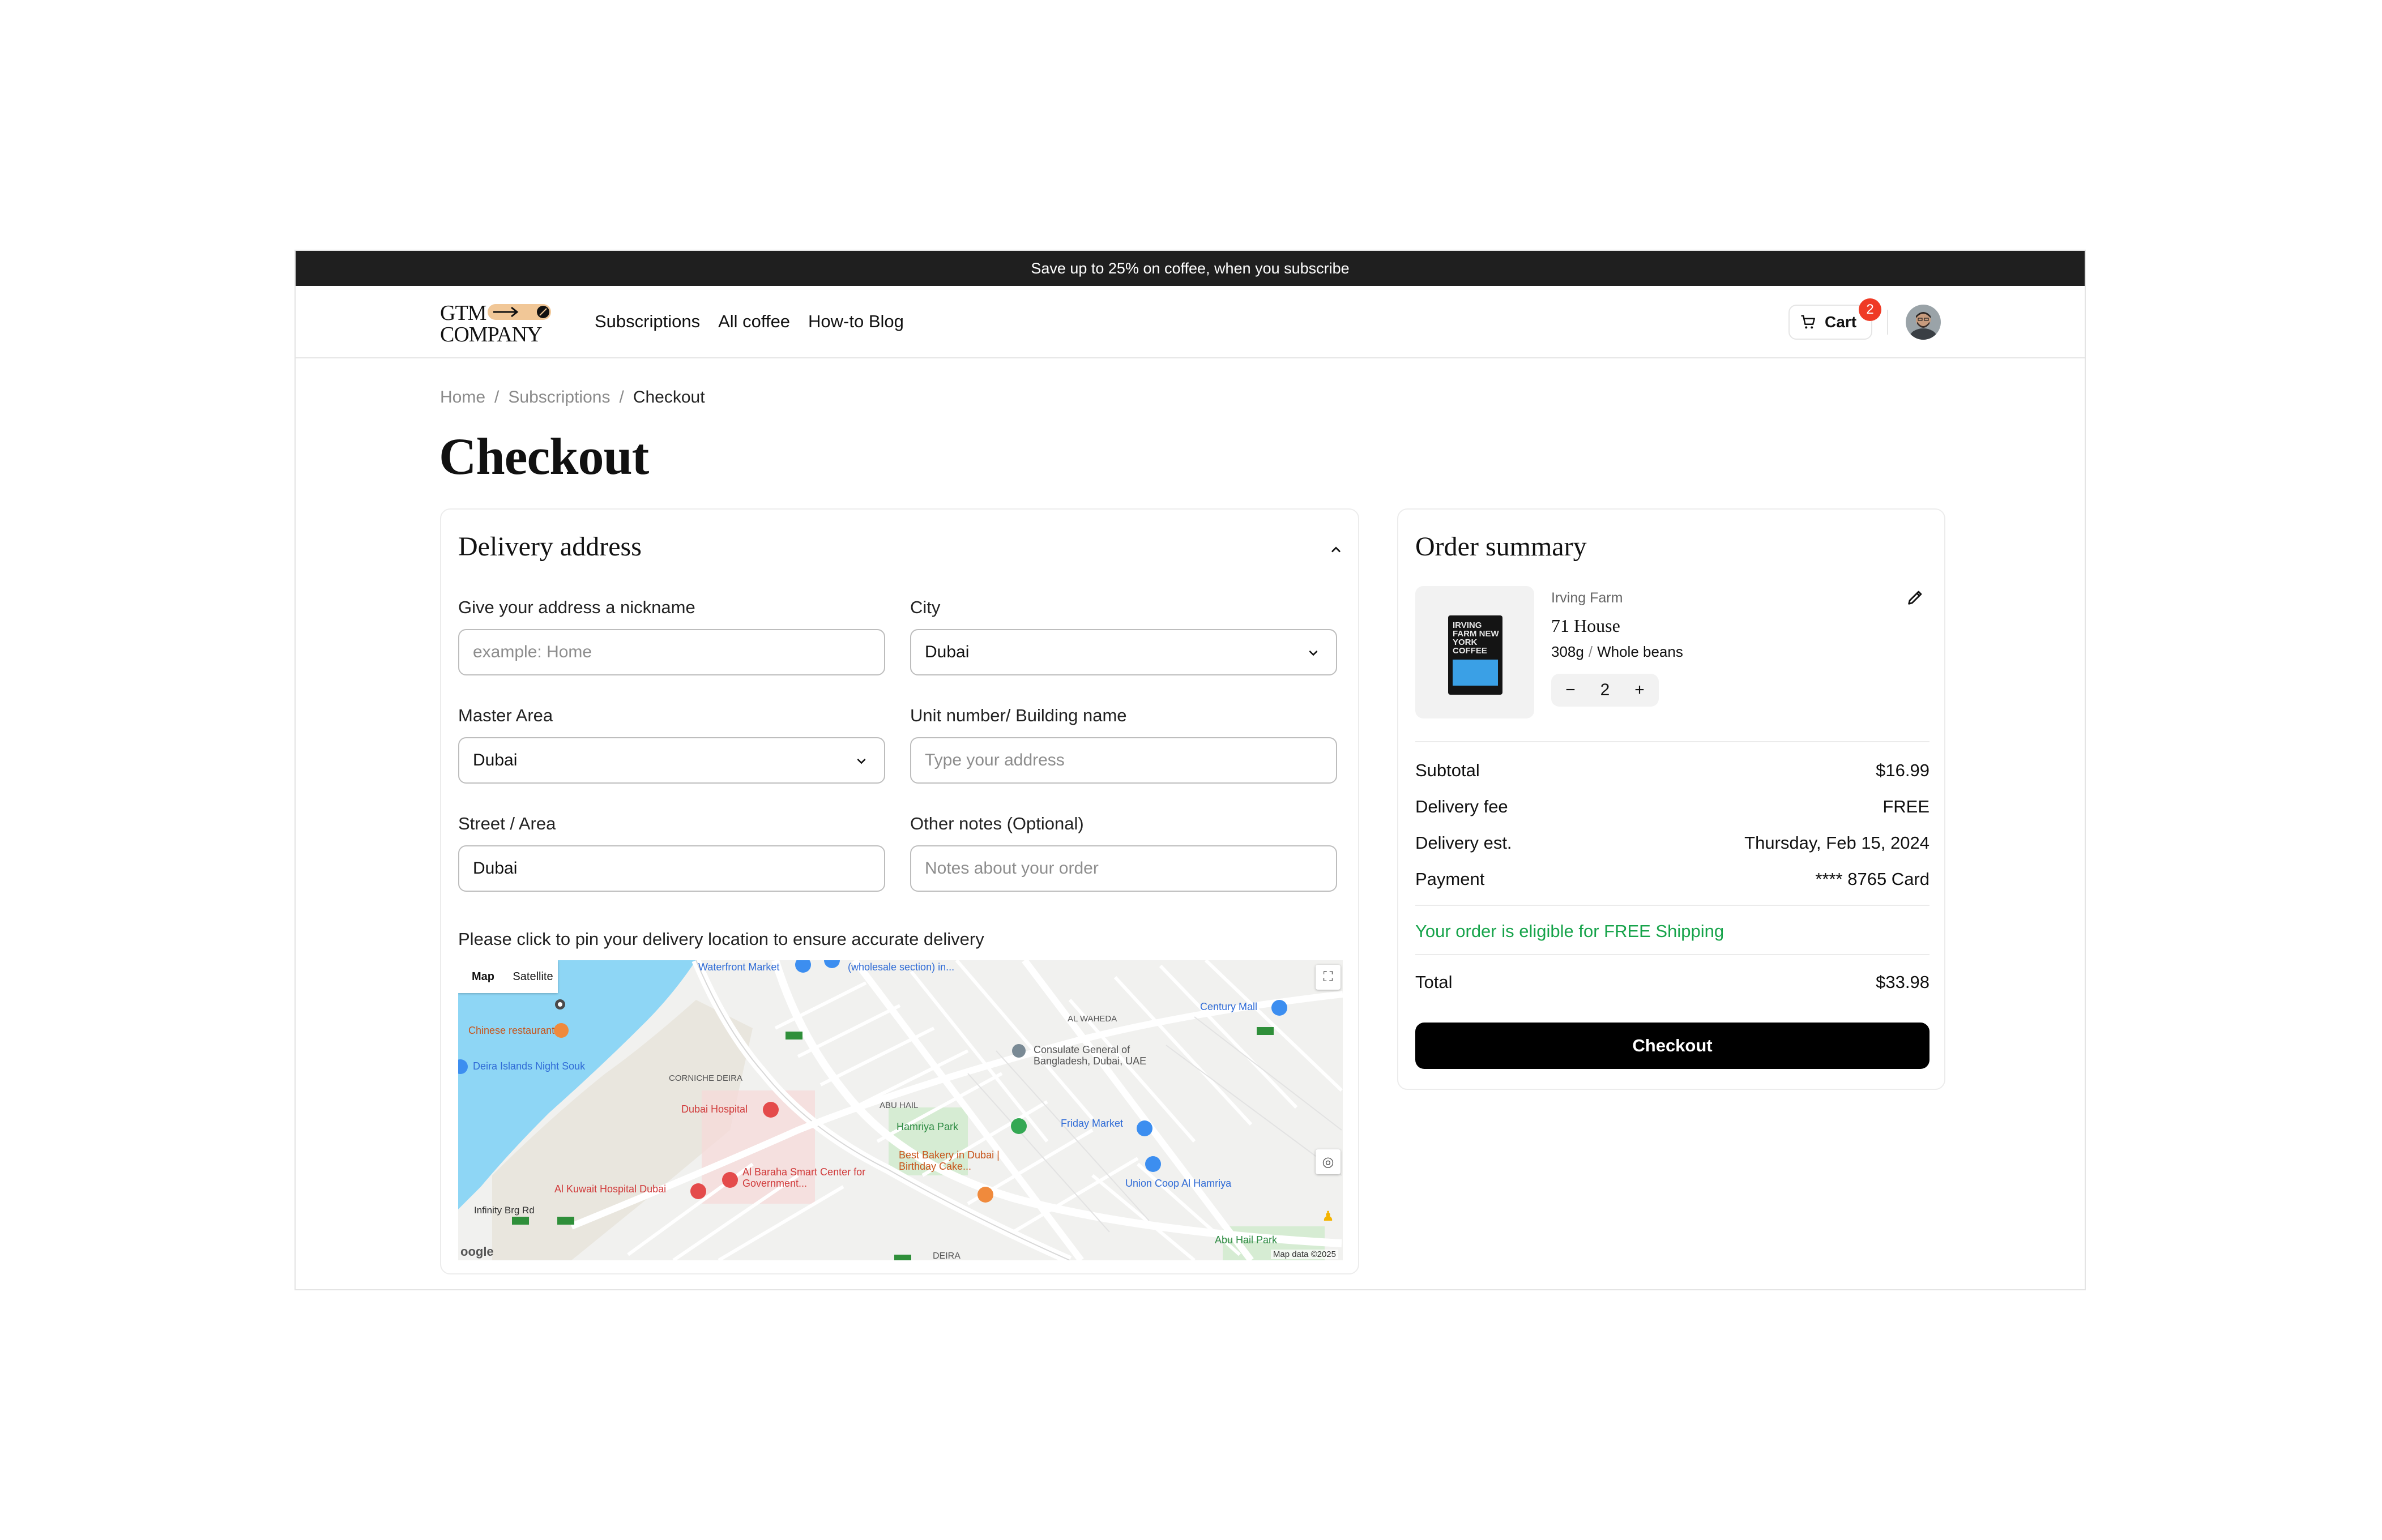 The image size is (2382, 1540). What do you see at coordinates (1567, 651) in the screenshot?
I see `product-weight: 308g` at bounding box center [1567, 651].